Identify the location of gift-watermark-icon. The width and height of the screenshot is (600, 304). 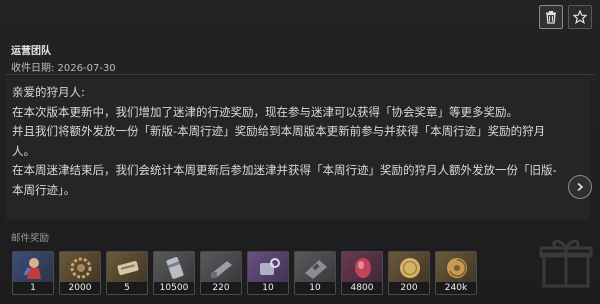
(566, 263).